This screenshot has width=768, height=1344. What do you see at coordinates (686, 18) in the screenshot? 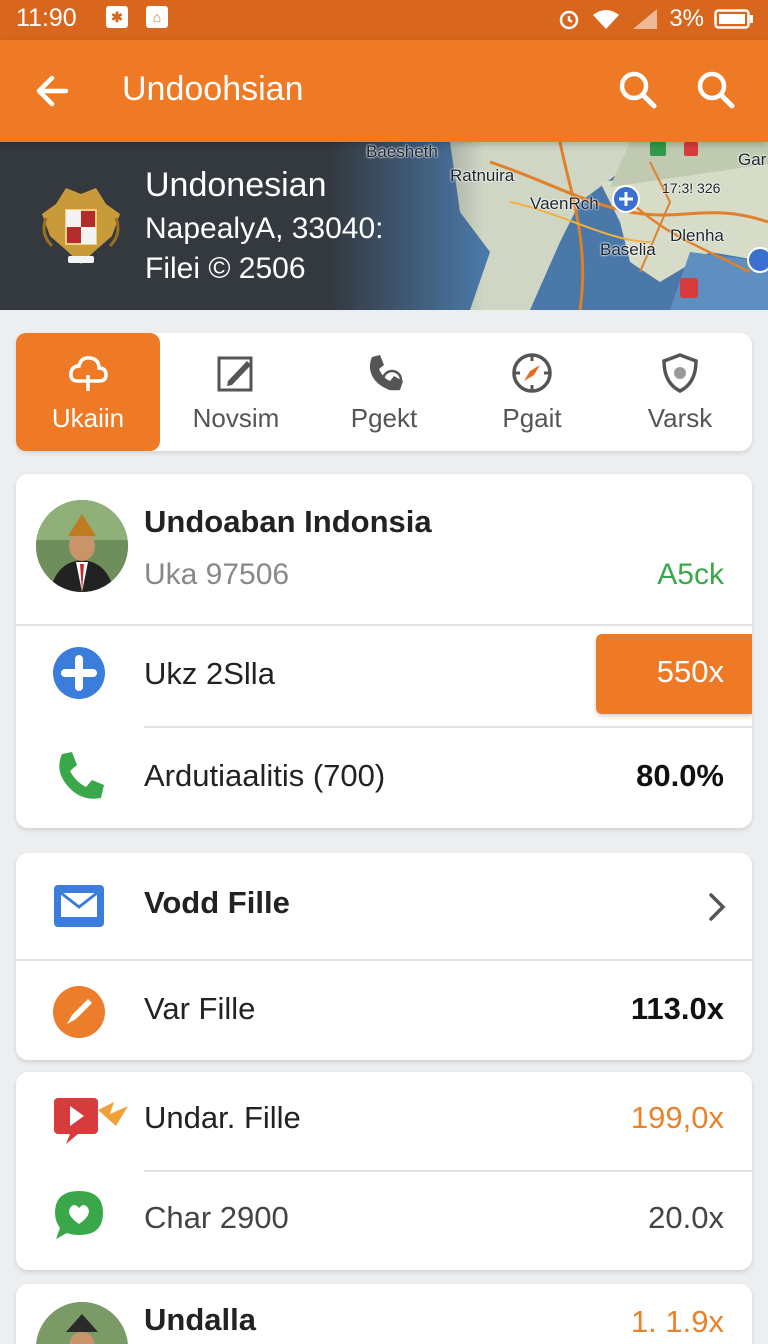
I see `battery-percent: 3%` at bounding box center [686, 18].